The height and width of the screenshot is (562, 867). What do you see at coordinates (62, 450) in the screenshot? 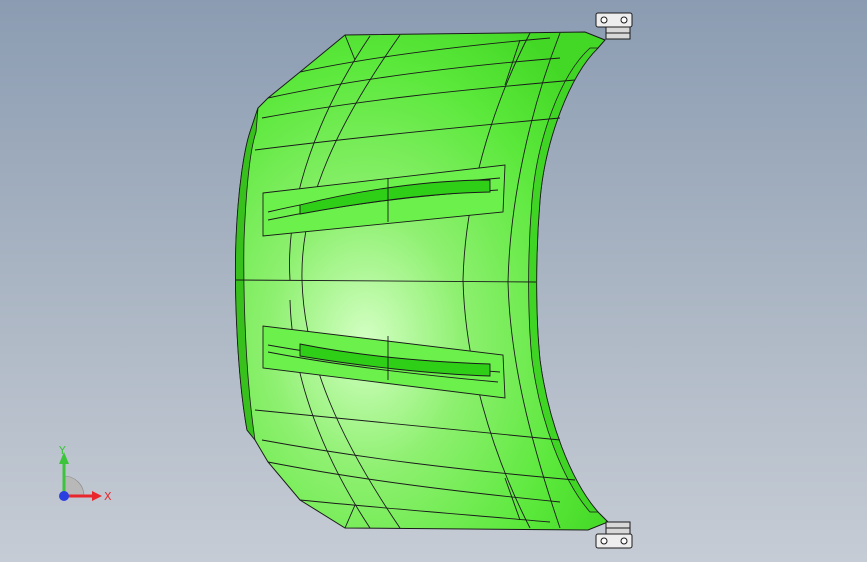
I see `axis-y-label: Y` at bounding box center [62, 450].